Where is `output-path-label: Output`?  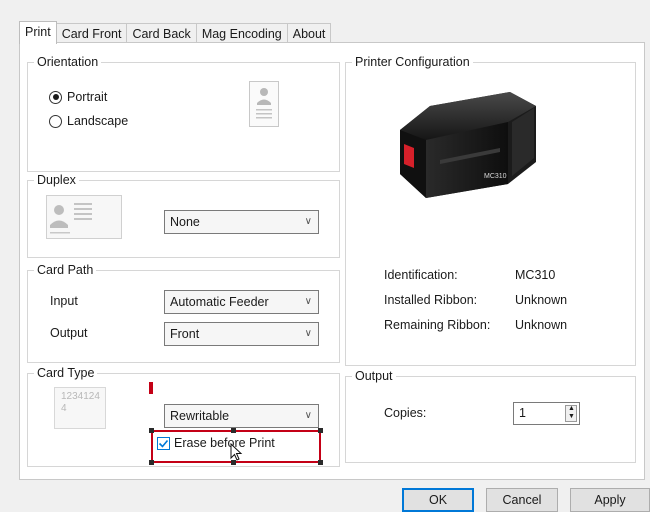 output-path-label: Output is located at coordinates (69, 333).